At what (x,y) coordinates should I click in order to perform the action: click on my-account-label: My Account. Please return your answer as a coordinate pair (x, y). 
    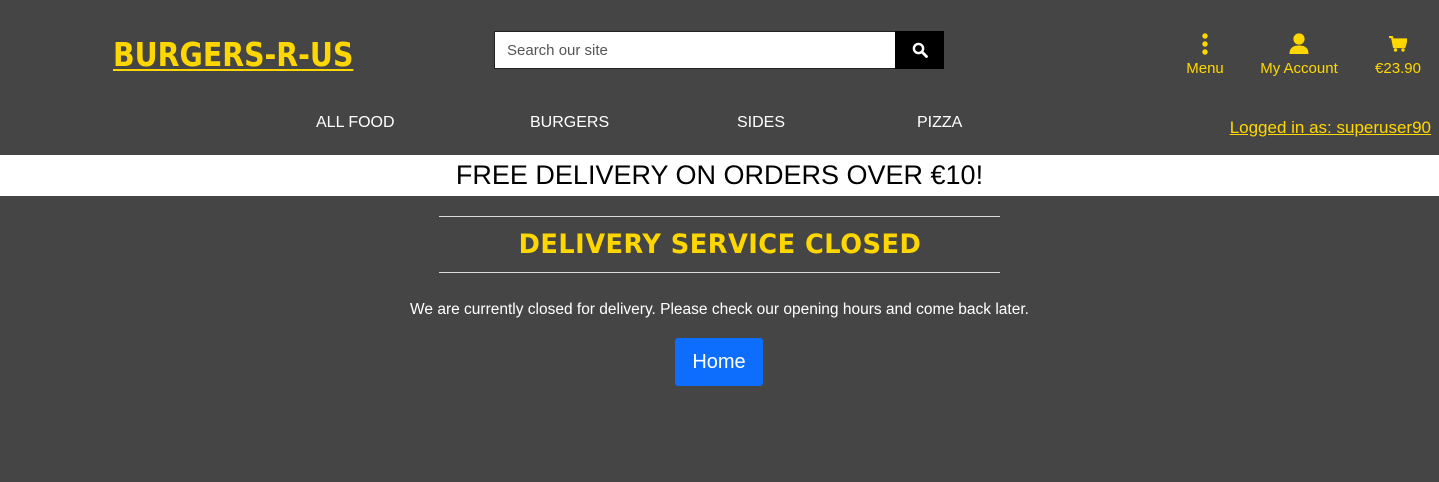
    Looking at the image, I should click on (1299, 68).